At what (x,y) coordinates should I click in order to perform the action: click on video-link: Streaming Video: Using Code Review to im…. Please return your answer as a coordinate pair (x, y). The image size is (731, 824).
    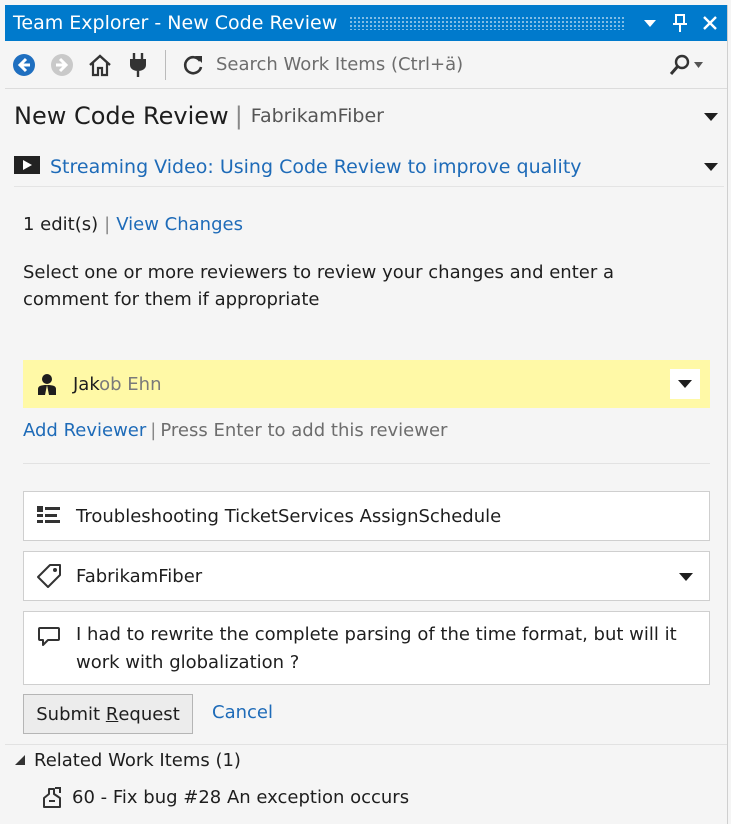
    Looking at the image, I should click on (316, 167).